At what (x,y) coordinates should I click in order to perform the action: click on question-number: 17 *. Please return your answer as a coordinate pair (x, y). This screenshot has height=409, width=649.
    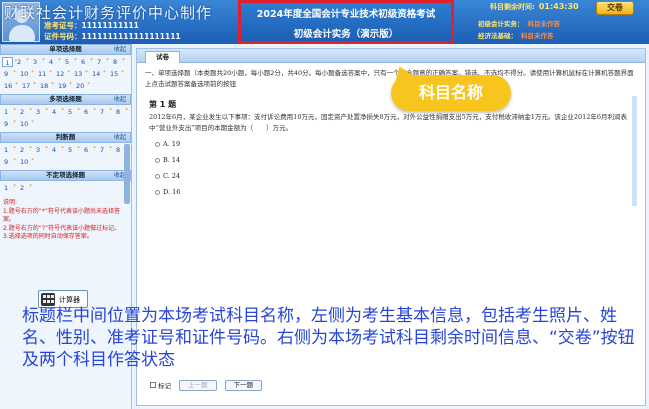
    Looking at the image, I should click on (28, 86).